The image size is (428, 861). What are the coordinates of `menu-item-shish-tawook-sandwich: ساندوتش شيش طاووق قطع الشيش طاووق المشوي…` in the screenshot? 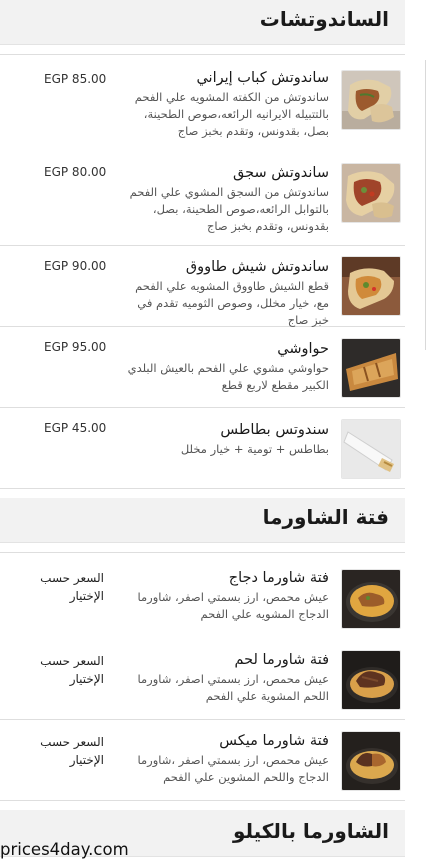 It's located at (202, 286).